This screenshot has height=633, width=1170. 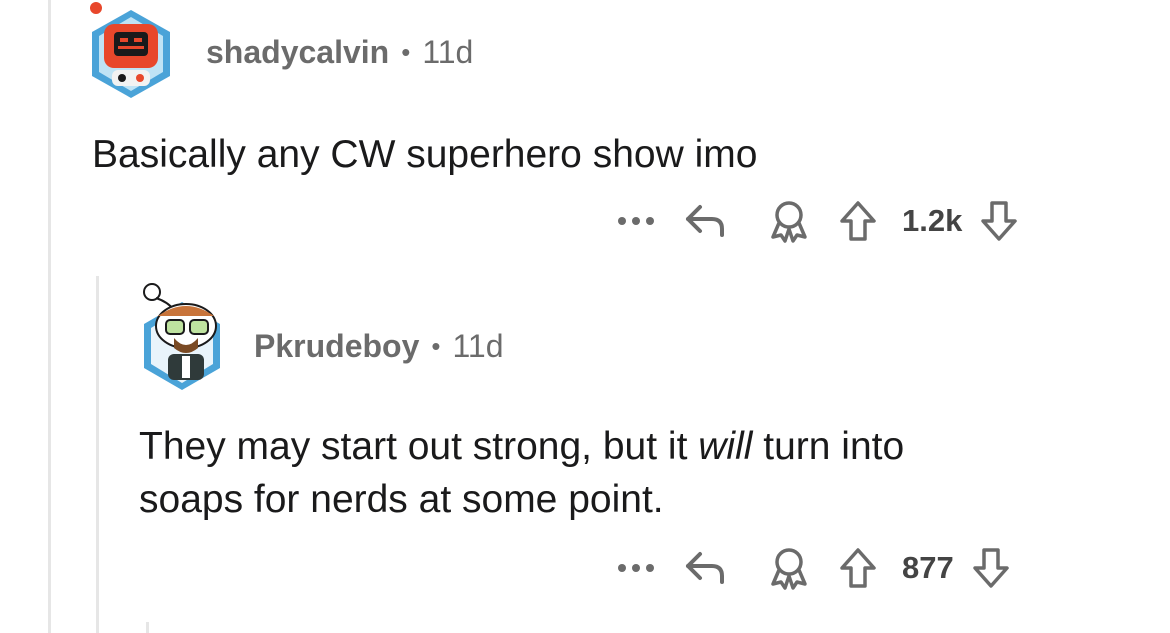 I want to click on comment-actions: 1.2k, so click(x=817, y=221).